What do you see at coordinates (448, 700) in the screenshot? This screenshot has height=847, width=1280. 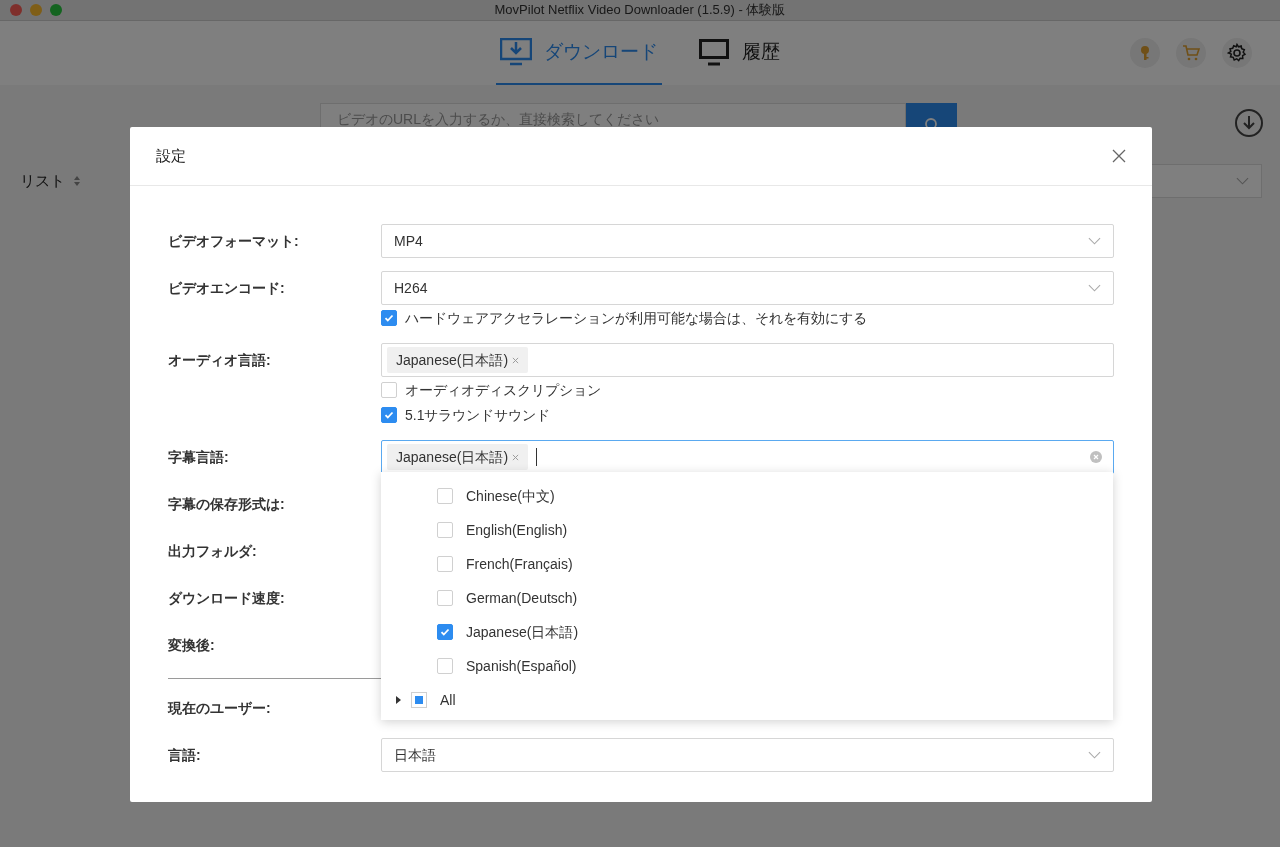 I see `option-label: All` at bounding box center [448, 700].